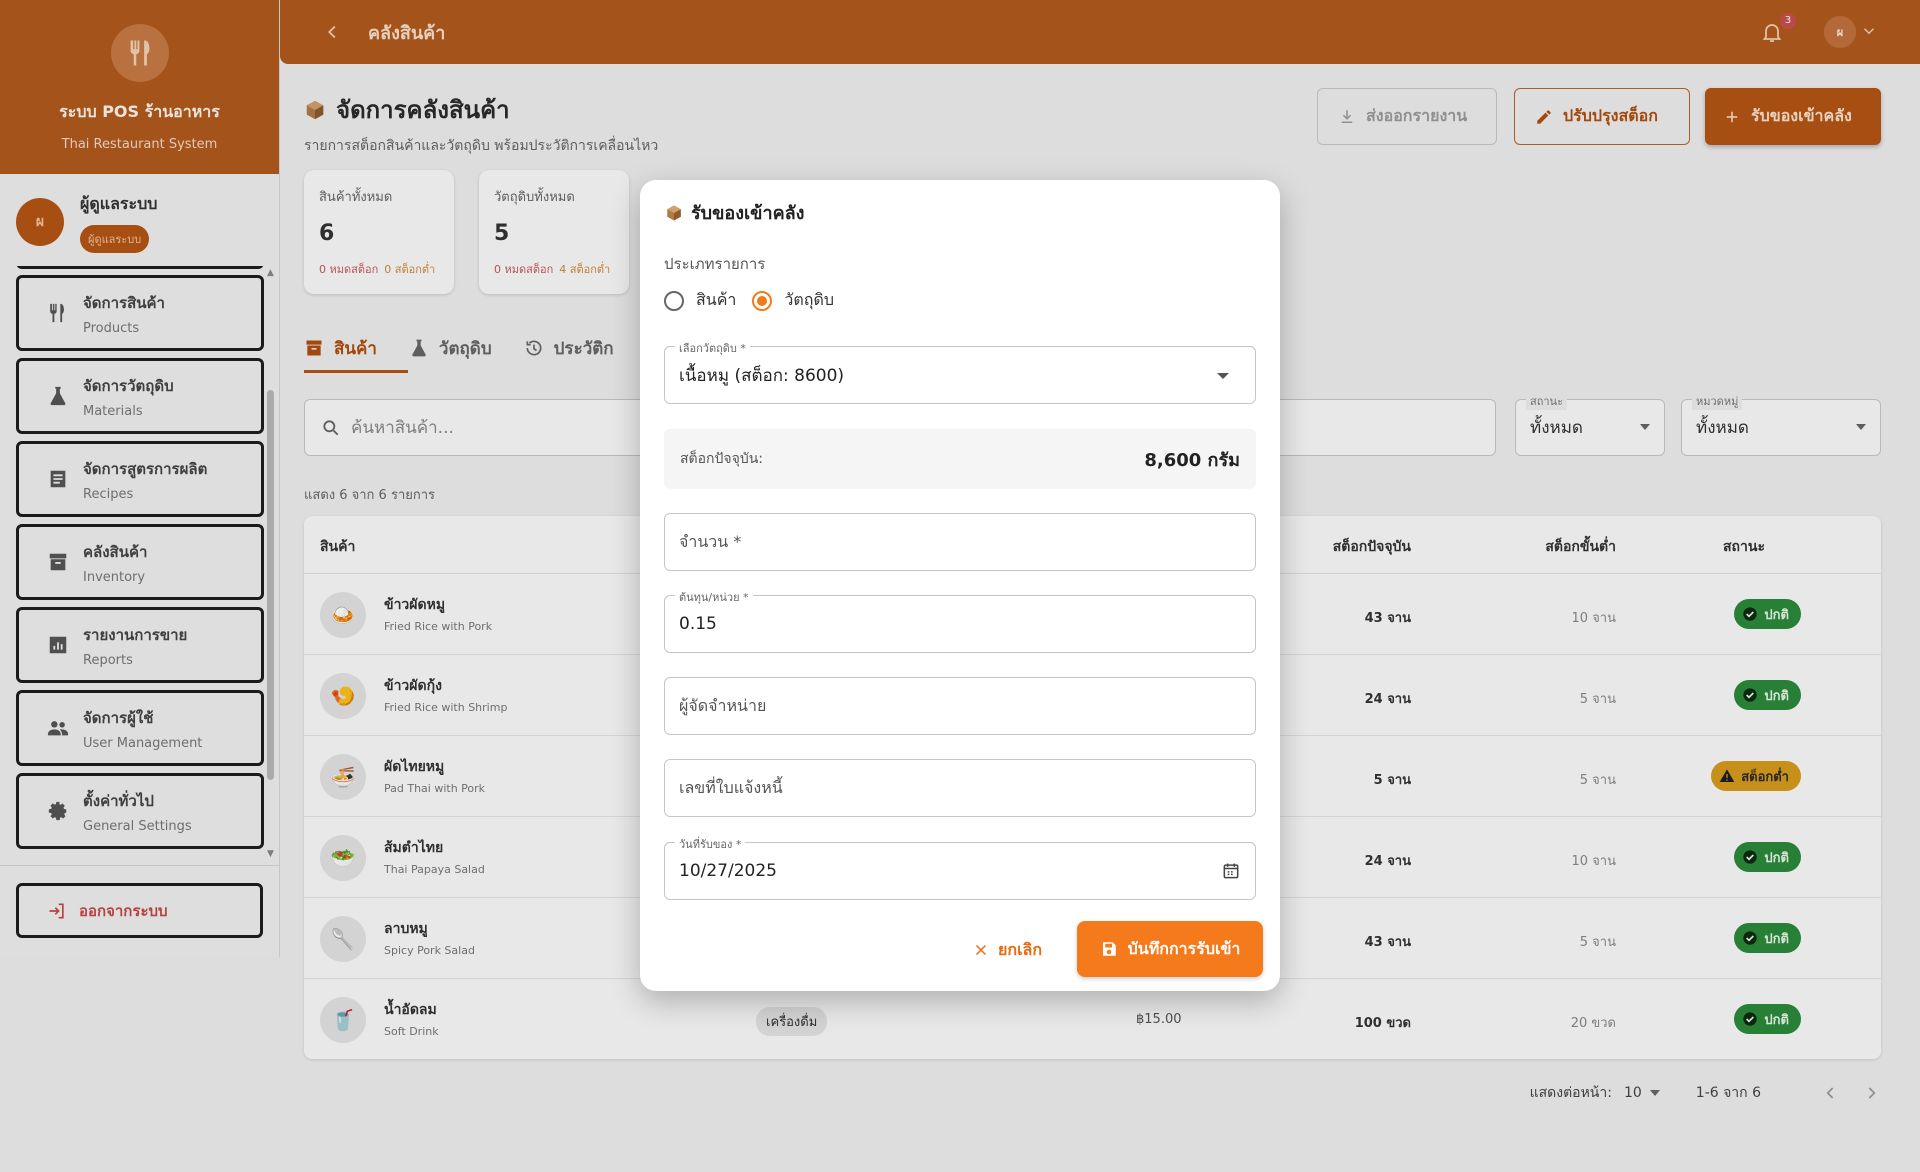 This screenshot has height=1172, width=1920. What do you see at coordinates (1109, 949) in the screenshot?
I see `save-icon` at bounding box center [1109, 949].